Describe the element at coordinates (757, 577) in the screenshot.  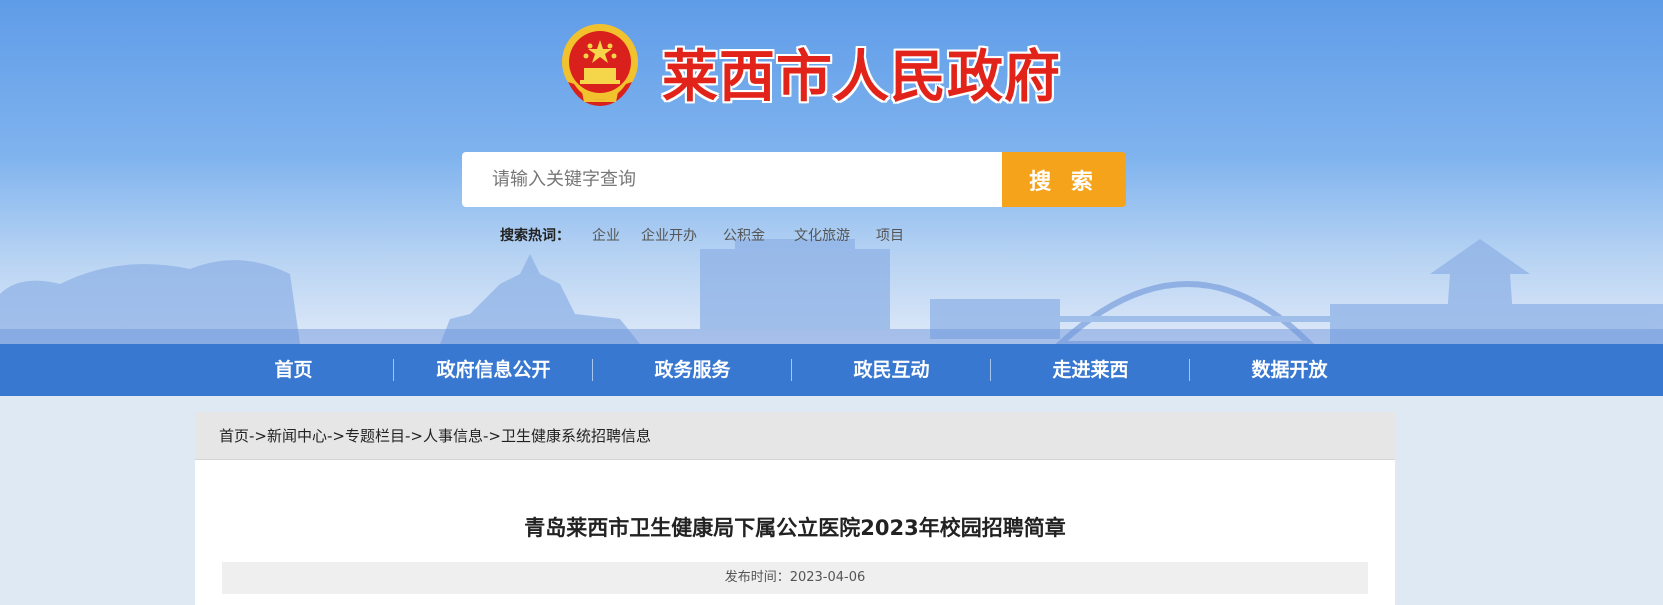
I see `publish-date-label: 发布时间：` at that location.